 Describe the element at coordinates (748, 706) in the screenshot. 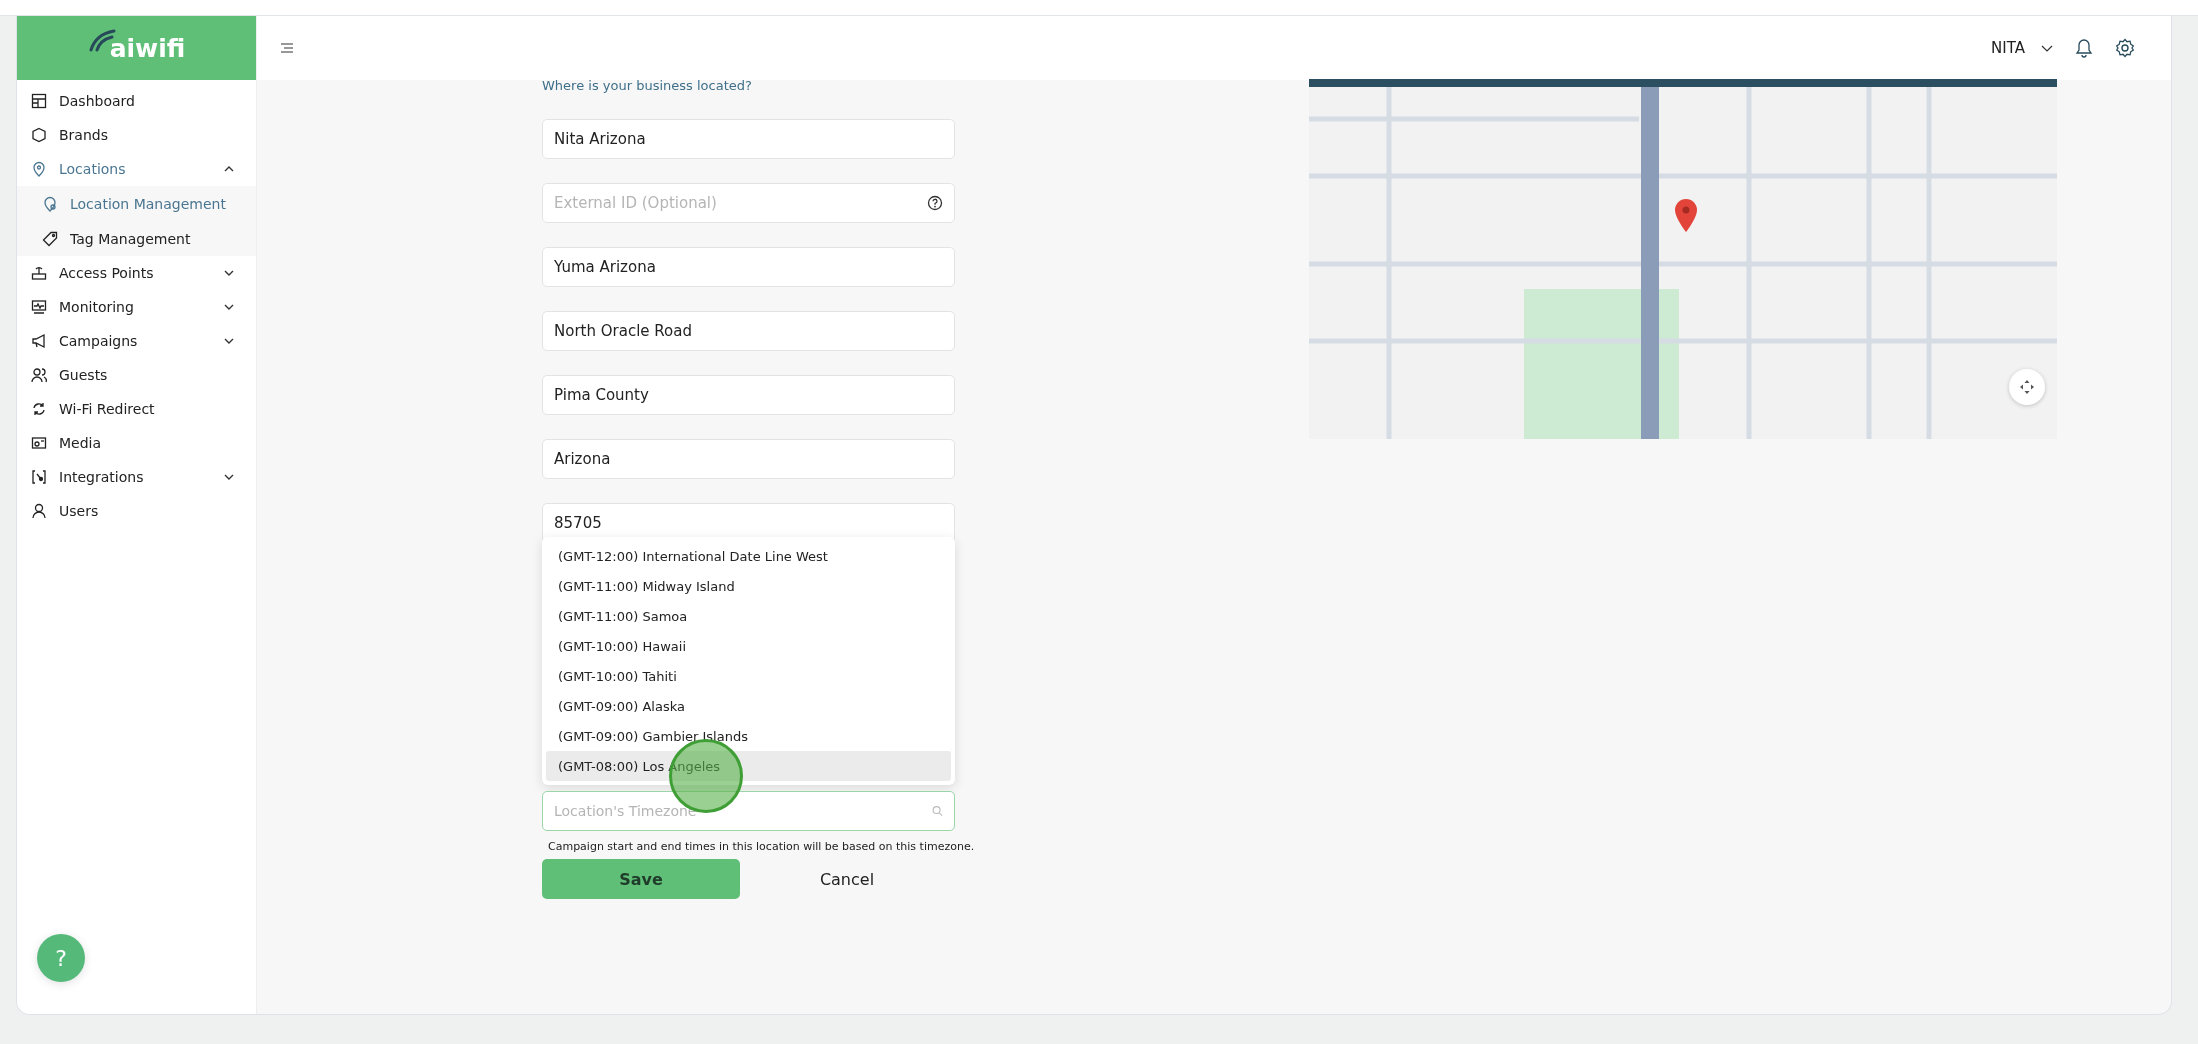

I see `timezone-option: (GMT-09:00) Alaska` at that location.